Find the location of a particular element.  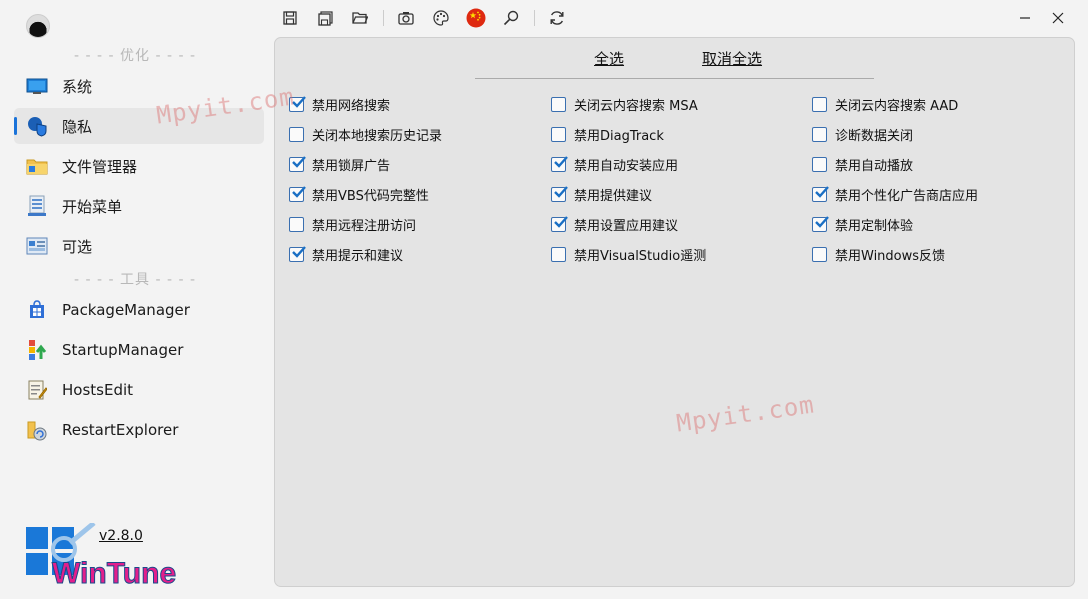

option-label: 禁用DiagTrack is located at coordinates (619, 136).